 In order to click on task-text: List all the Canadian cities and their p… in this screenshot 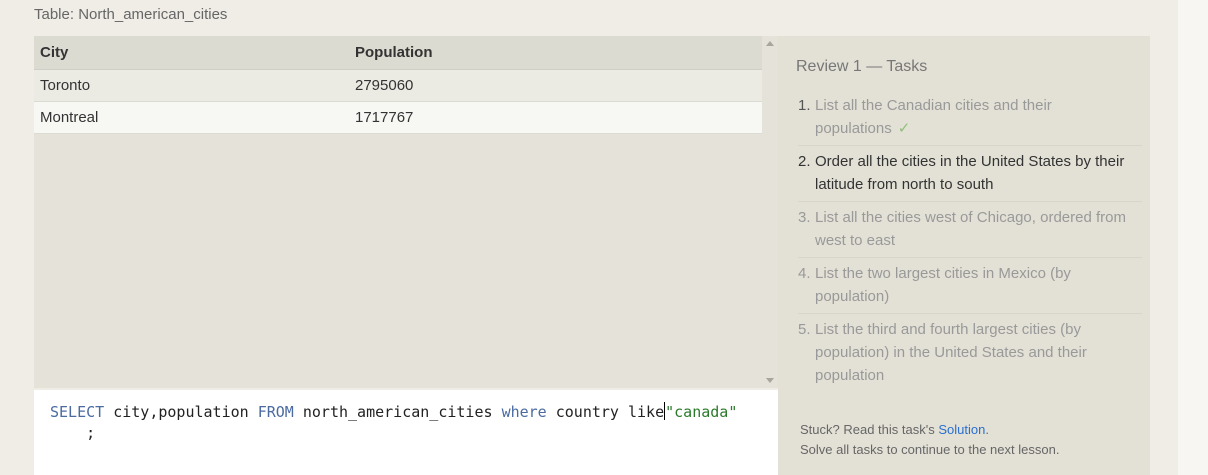, I will do `click(933, 117)`.